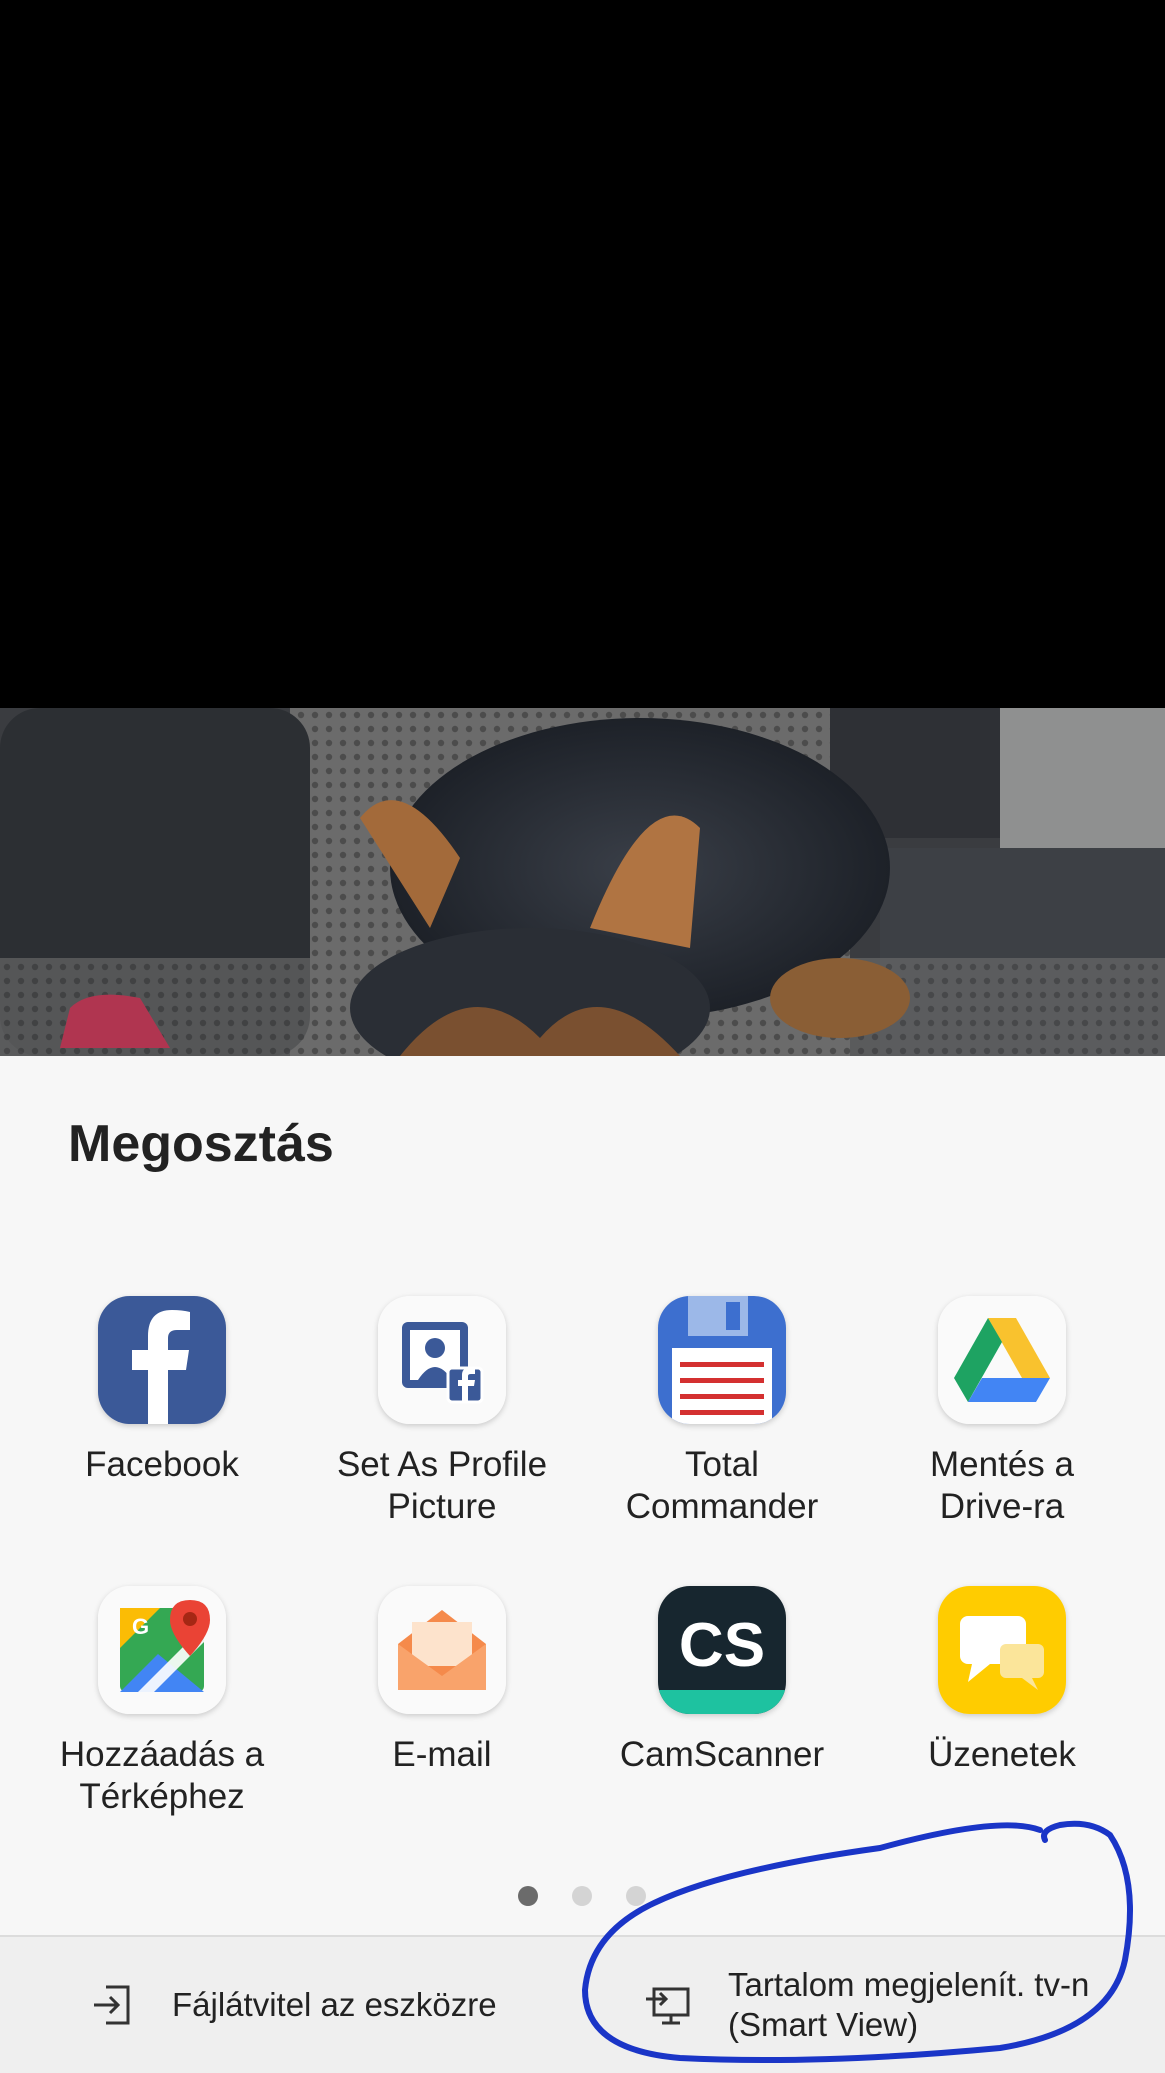 This screenshot has height=2073, width=1165. What do you see at coordinates (442, 1360) in the screenshot?
I see `profile-picture-icon` at bounding box center [442, 1360].